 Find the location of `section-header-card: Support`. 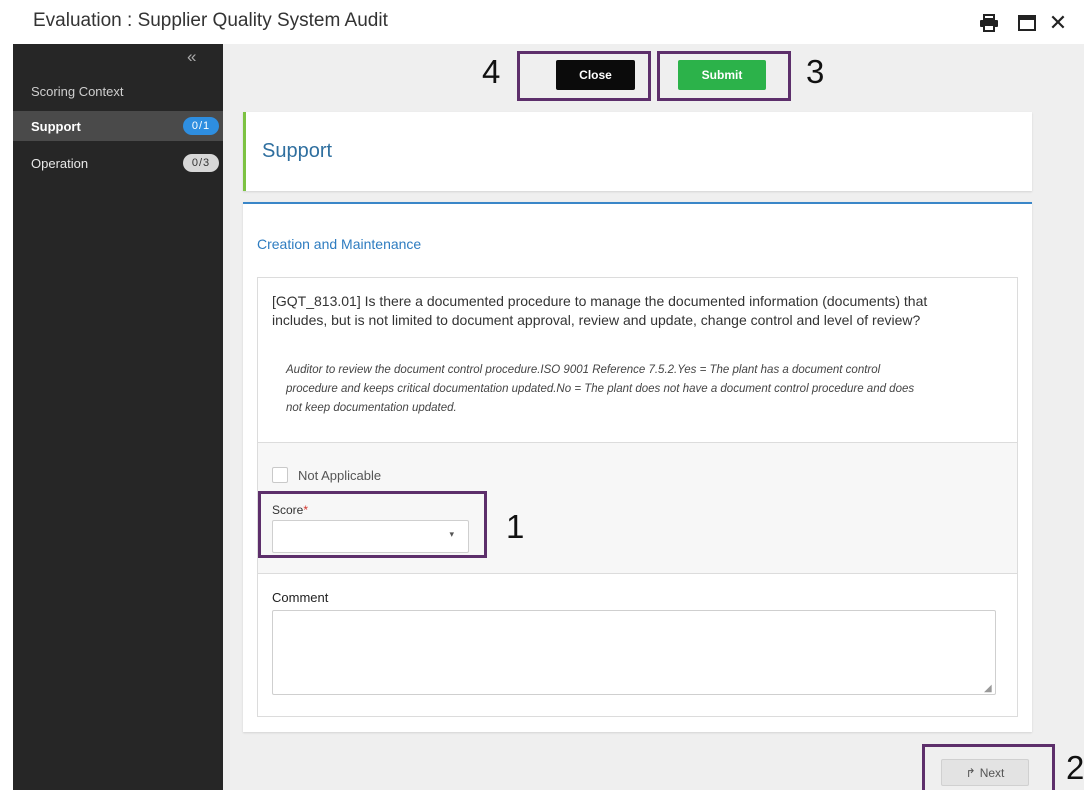

section-header-card: Support is located at coordinates (637, 151).